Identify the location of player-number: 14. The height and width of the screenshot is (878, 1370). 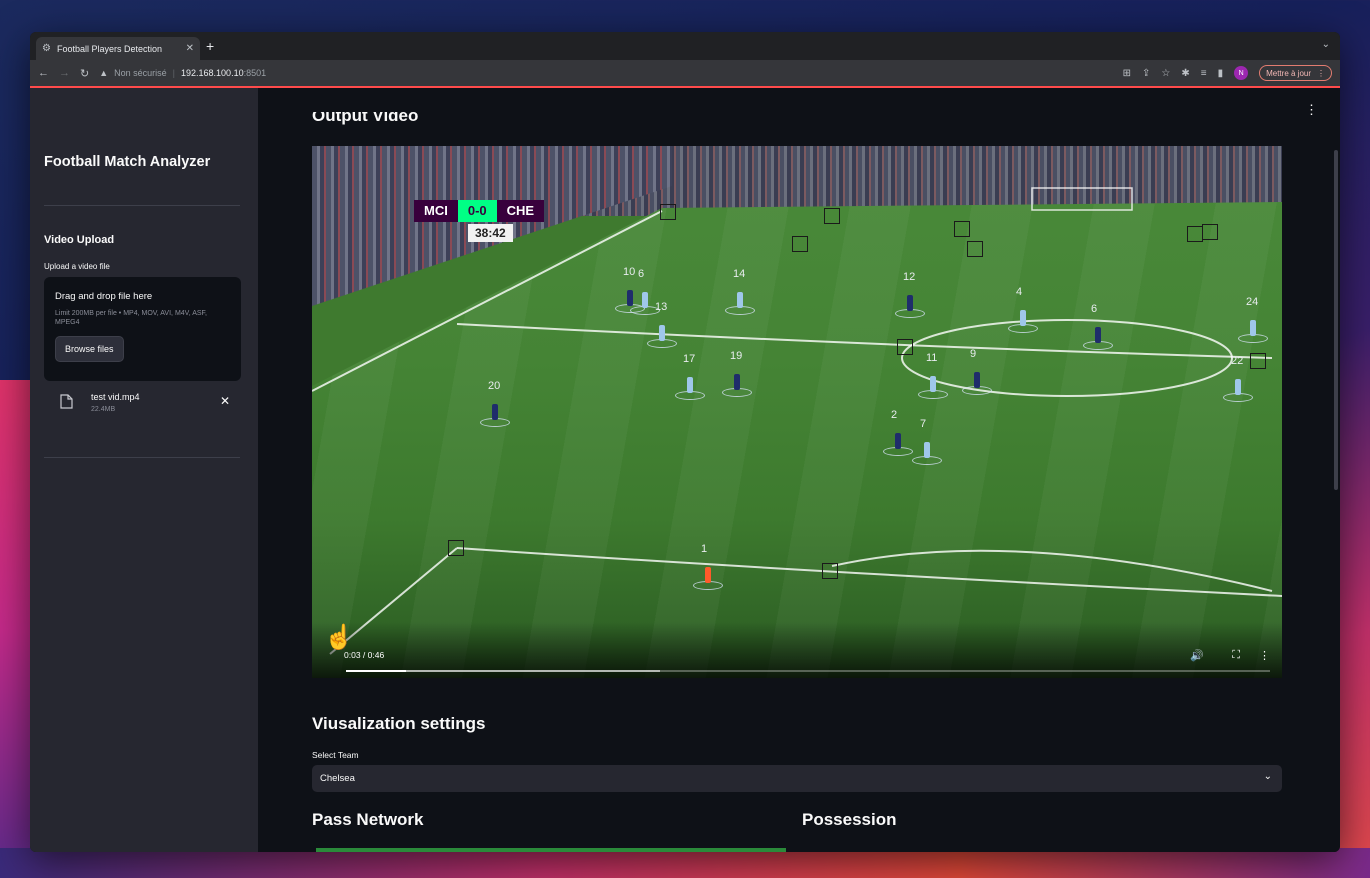
(739, 274).